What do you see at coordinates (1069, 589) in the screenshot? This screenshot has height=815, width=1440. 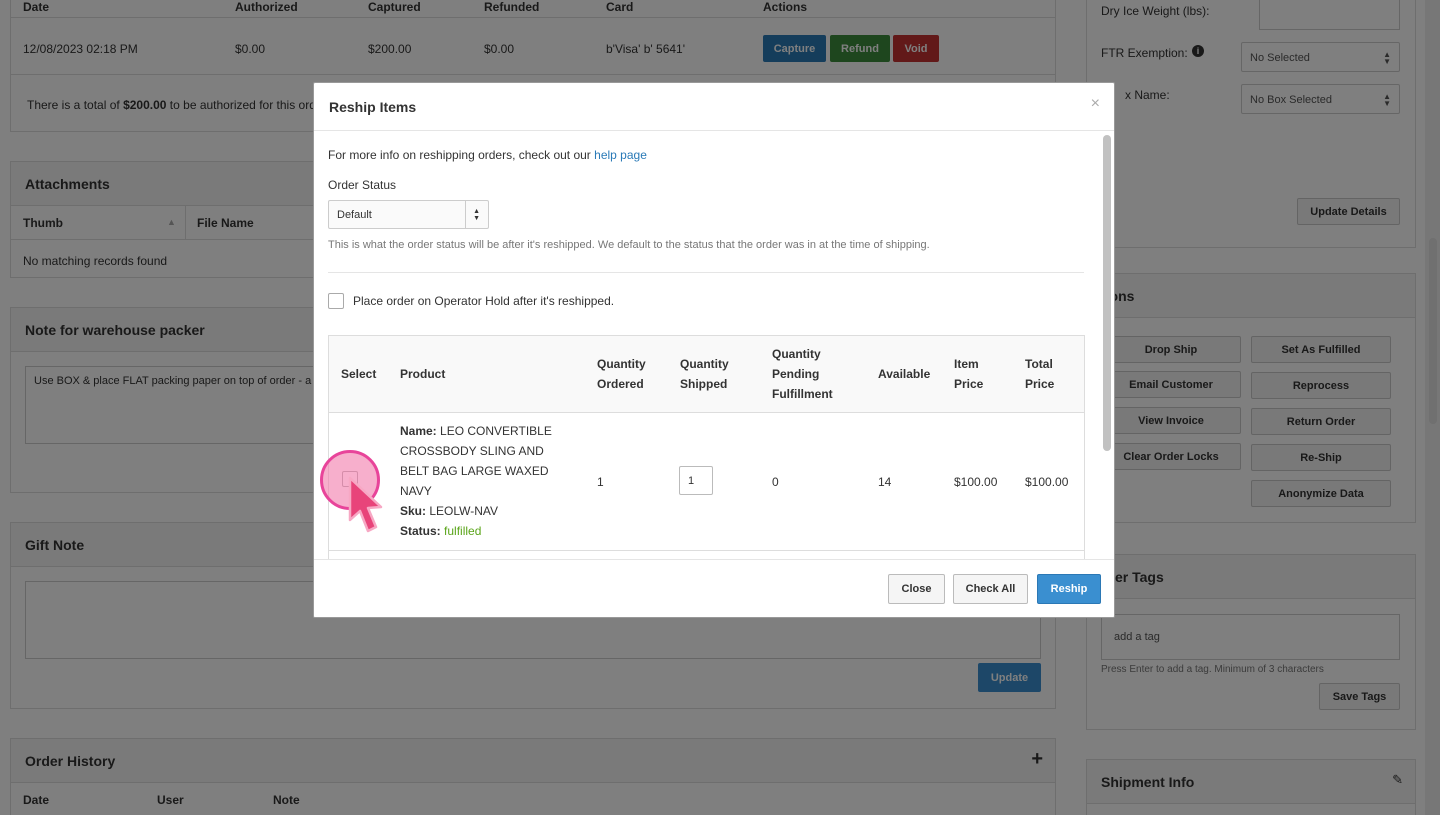 I see `reship-button: Reship` at bounding box center [1069, 589].